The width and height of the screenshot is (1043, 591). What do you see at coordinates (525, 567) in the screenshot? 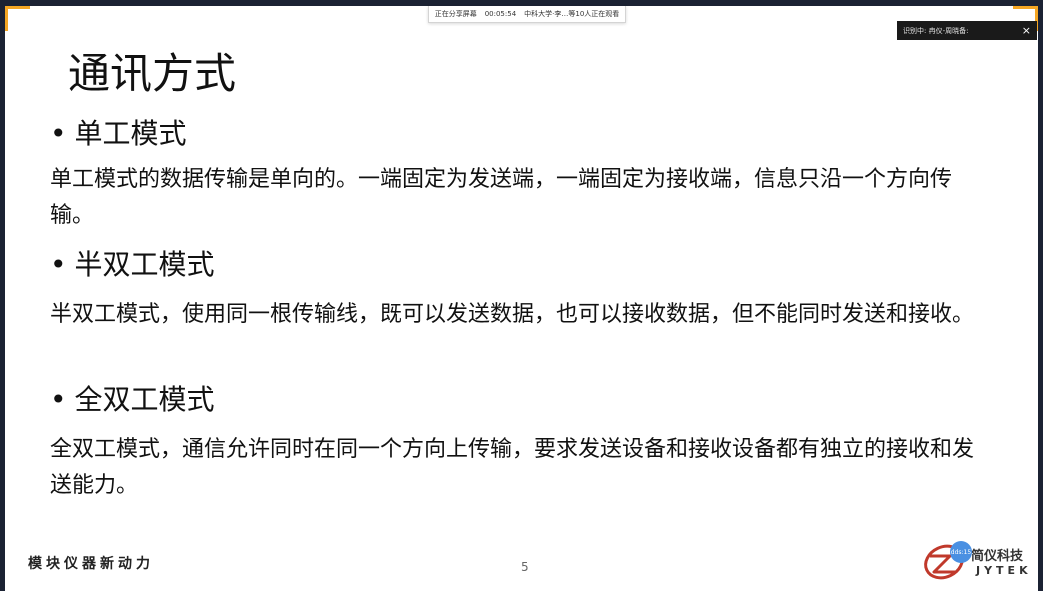
I see `page-number: 5` at bounding box center [525, 567].